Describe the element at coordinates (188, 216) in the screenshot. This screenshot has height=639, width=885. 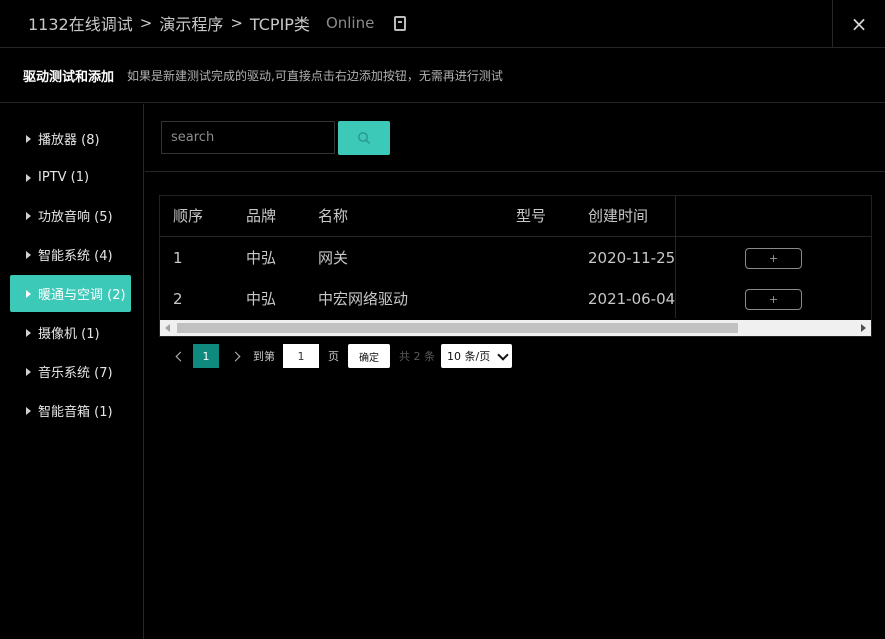
I see `column-header-order: 顺序` at that location.